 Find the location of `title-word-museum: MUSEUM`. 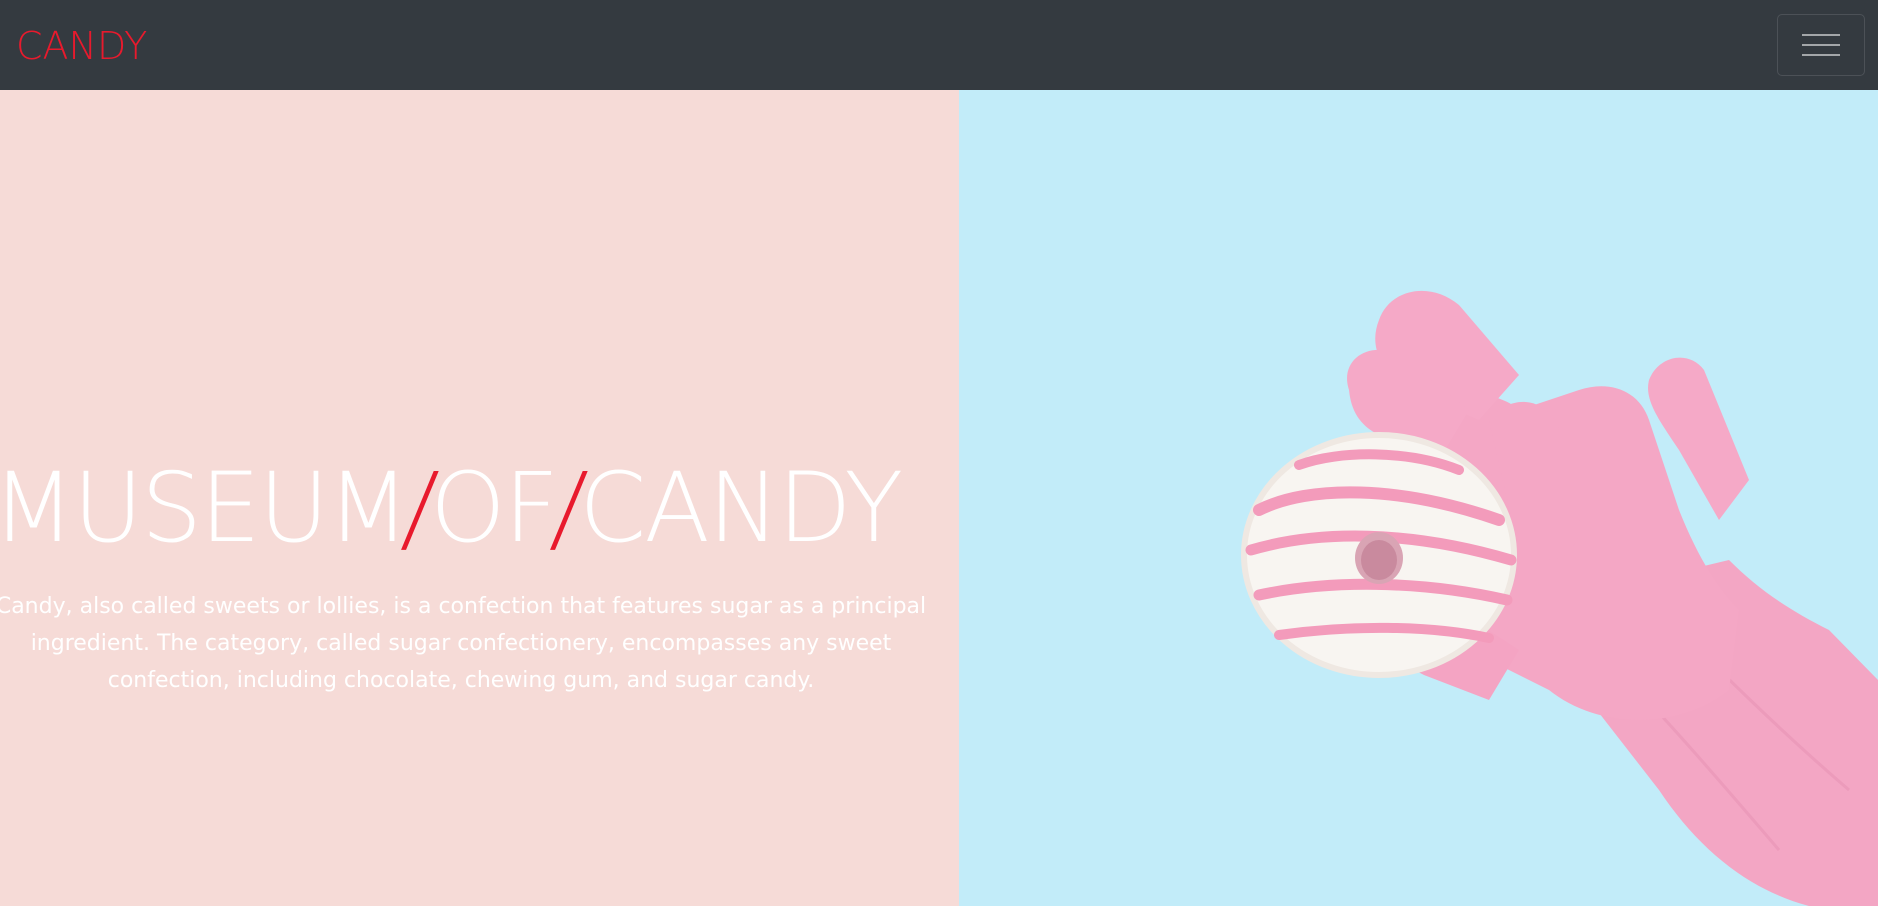

title-word-museum: MUSEUM is located at coordinates (205, 508).